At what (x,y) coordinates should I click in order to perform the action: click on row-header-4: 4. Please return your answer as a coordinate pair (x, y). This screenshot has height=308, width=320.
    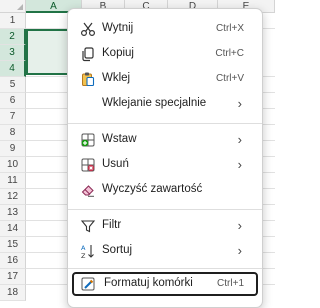
    Looking at the image, I should click on (13, 69).